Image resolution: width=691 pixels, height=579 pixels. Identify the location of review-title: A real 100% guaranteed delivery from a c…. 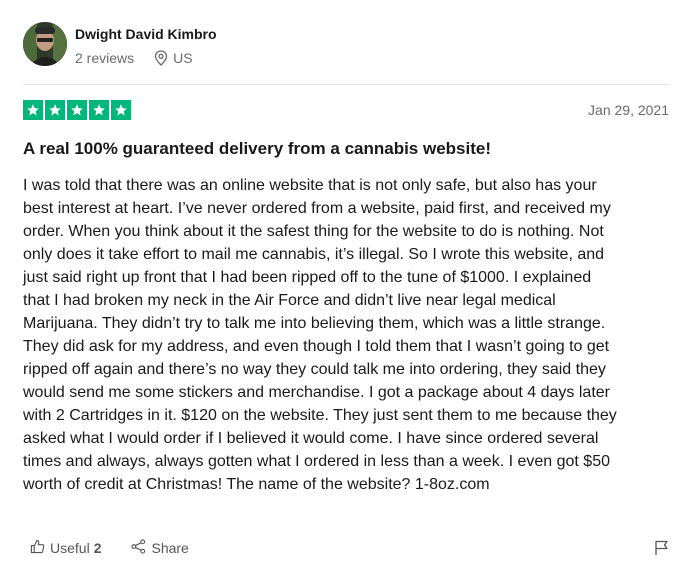
(343, 149).